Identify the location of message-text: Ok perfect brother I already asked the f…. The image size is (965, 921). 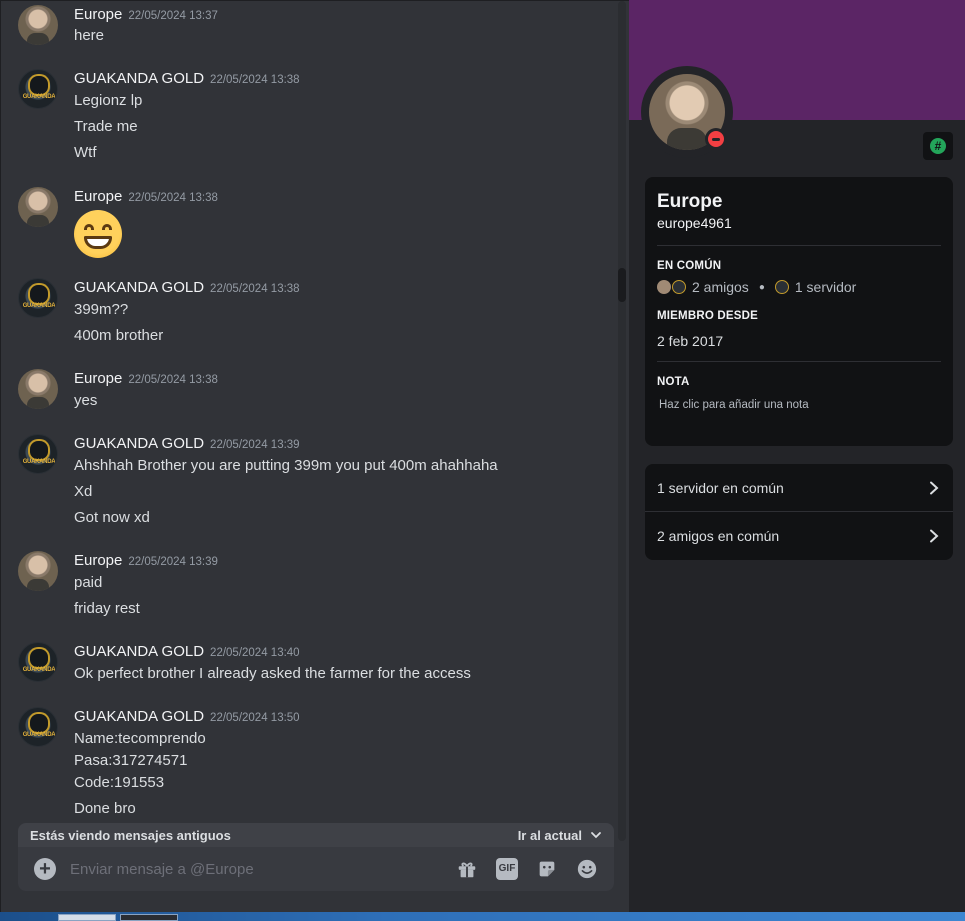
(272, 673).